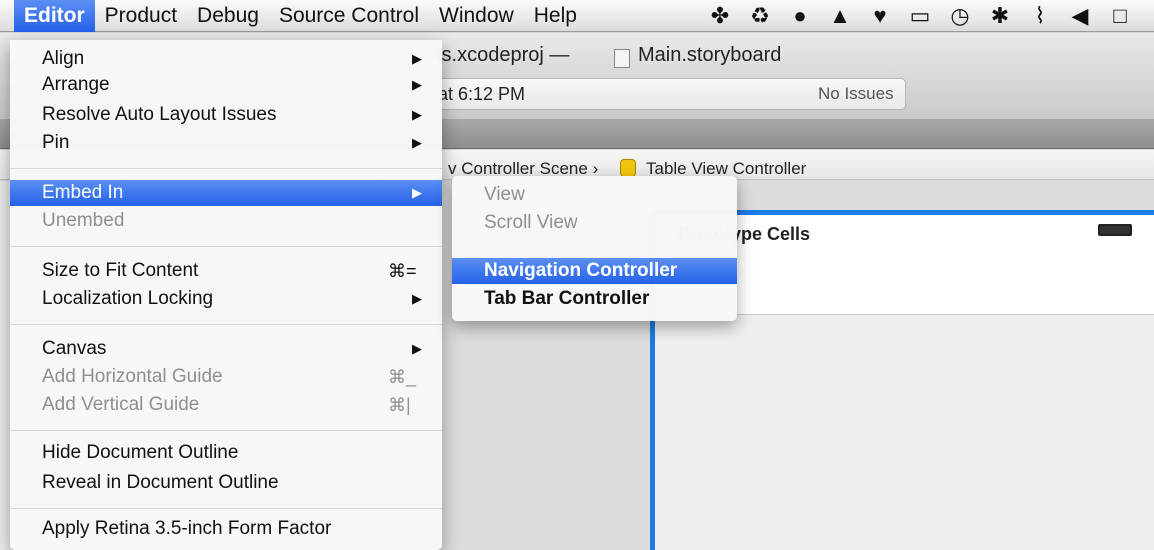 The width and height of the screenshot is (1154, 550). What do you see at coordinates (226, 271) in the screenshot?
I see `menu-item-size-to-fit: Size to Fit Content ⌘=` at bounding box center [226, 271].